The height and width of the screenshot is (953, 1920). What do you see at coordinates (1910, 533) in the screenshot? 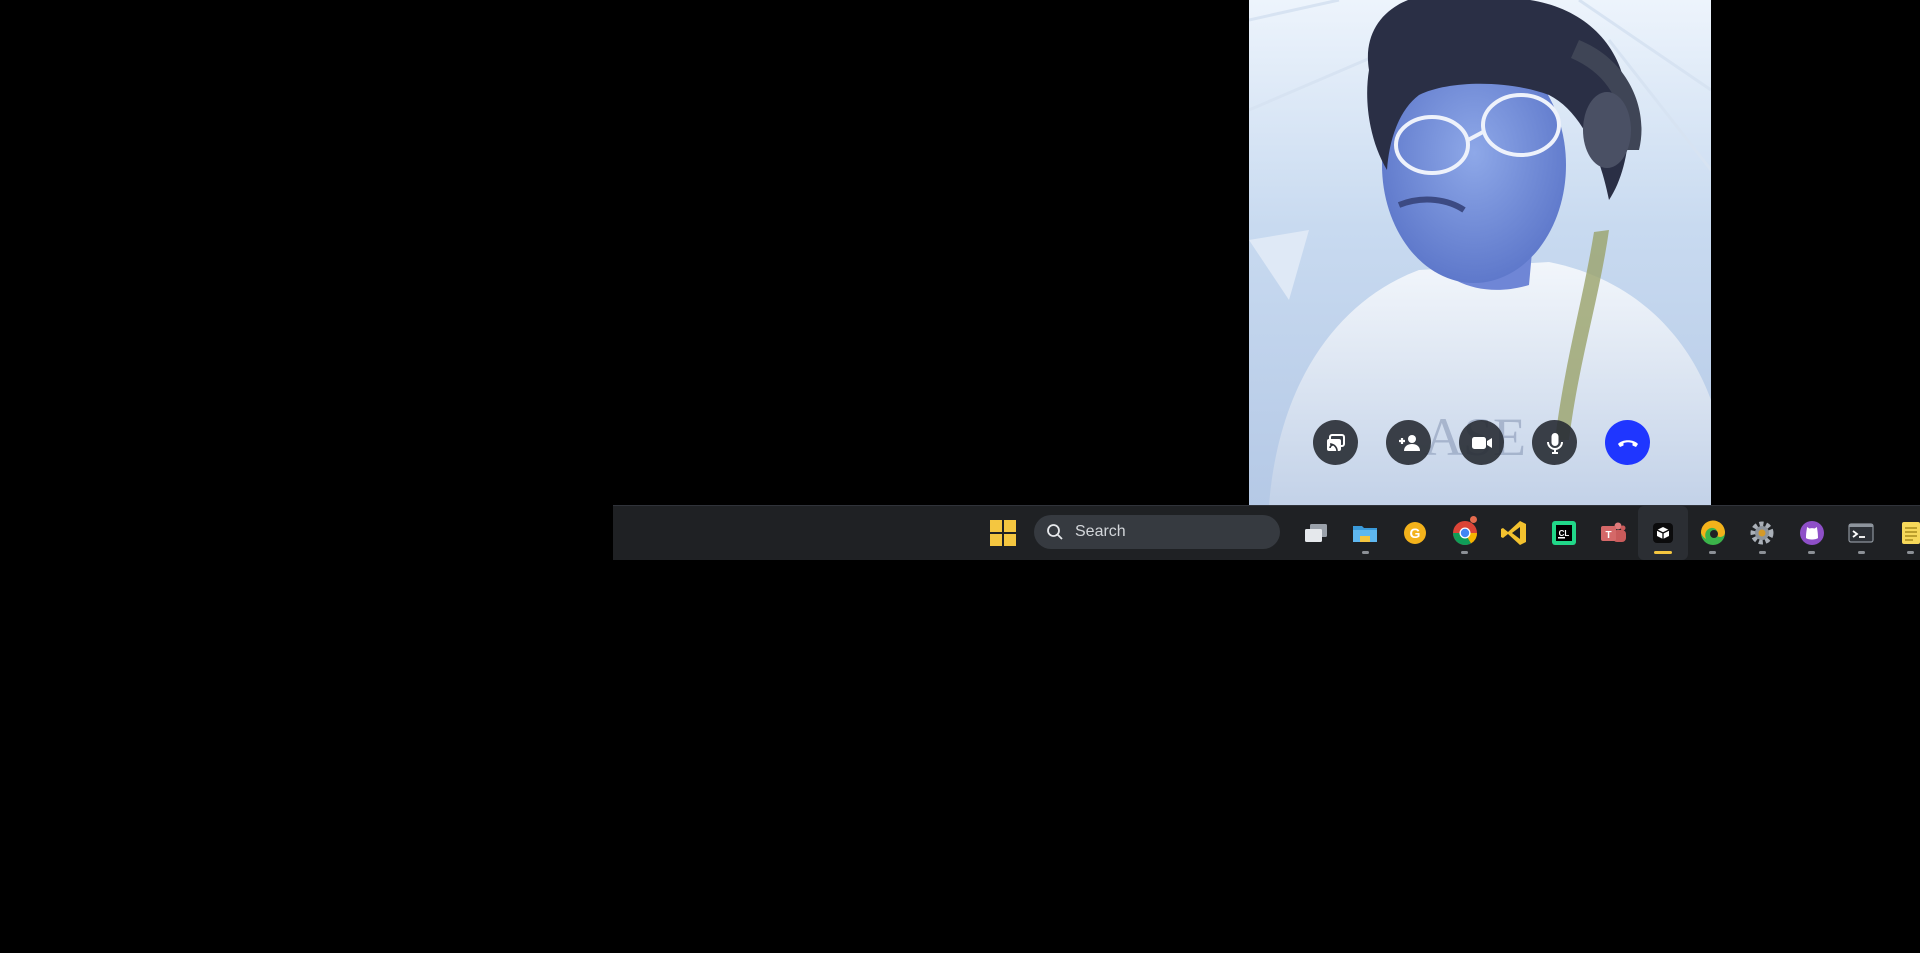
I see `notepad-icon` at bounding box center [1910, 533].